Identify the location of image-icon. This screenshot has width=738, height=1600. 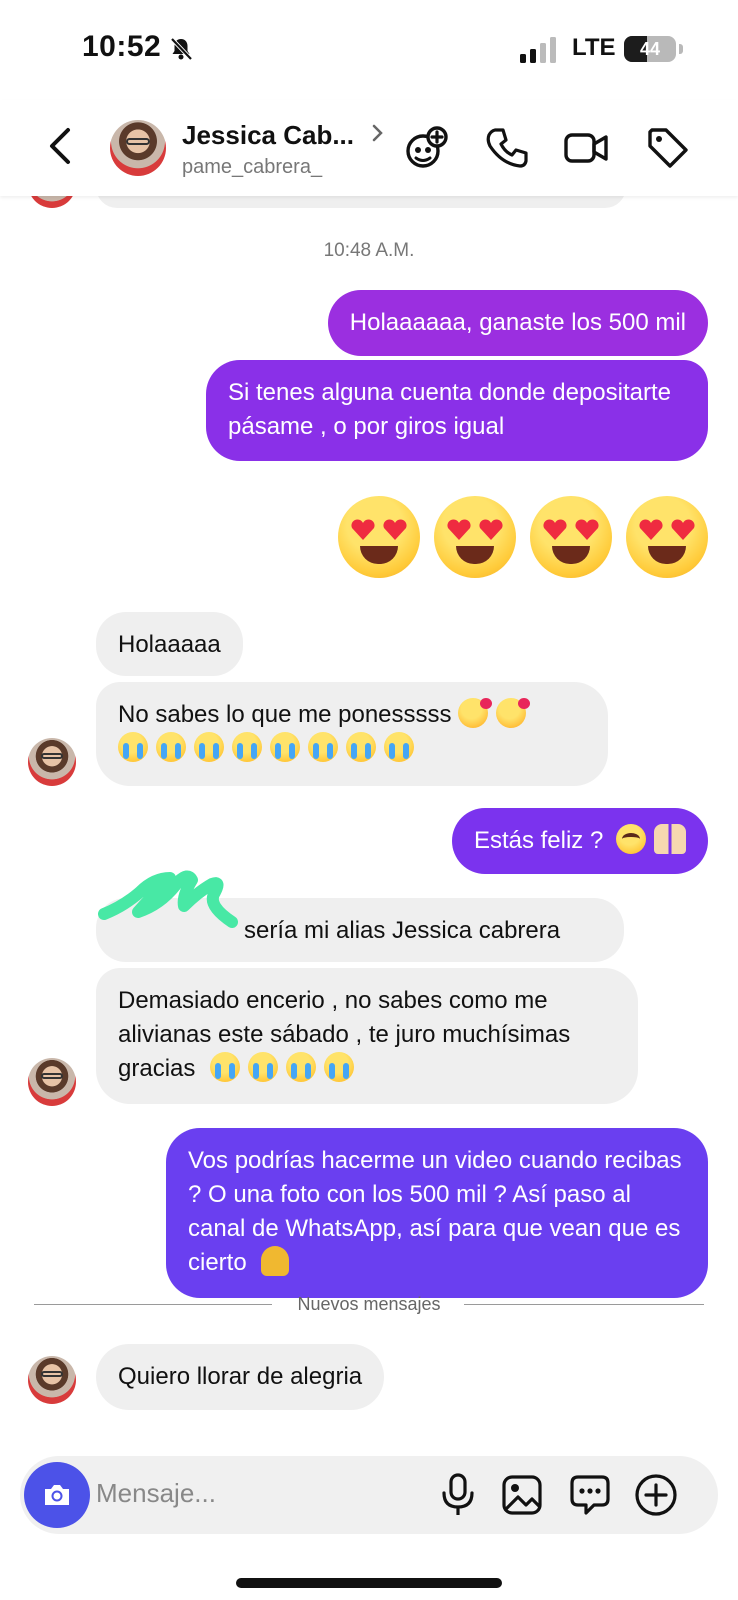
(522, 1495).